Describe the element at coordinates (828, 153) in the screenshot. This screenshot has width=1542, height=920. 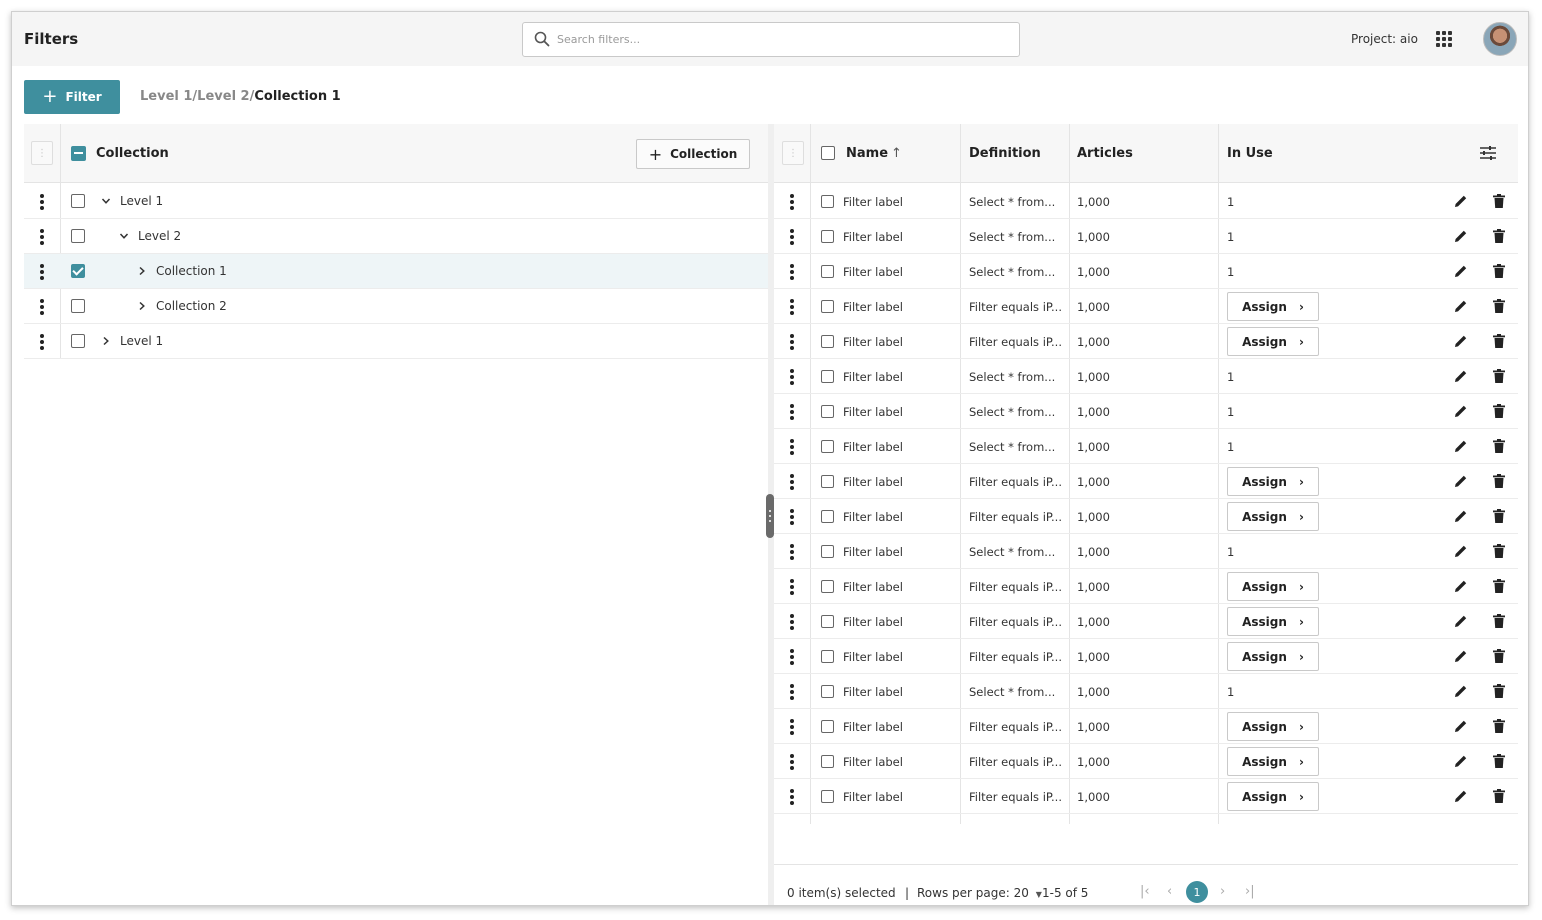
I see `select-all-filters-checkbox` at that location.